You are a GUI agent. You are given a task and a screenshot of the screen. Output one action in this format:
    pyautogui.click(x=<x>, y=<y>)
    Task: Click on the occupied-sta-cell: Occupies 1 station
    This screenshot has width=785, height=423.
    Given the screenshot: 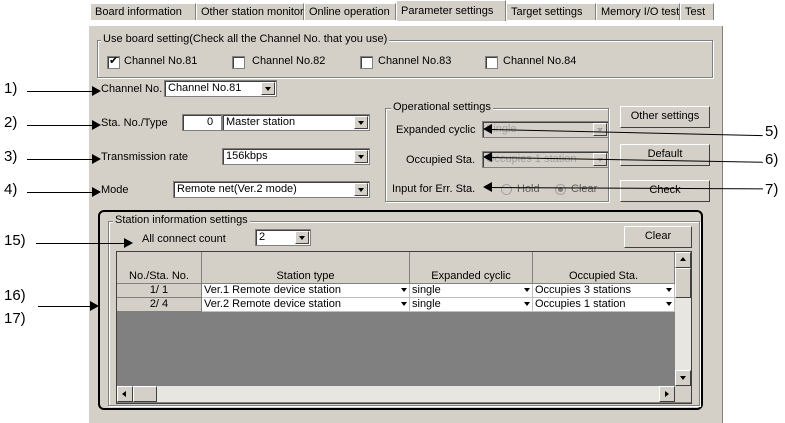 What is the action you would take?
    pyautogui.click(x=604, y=305)
    